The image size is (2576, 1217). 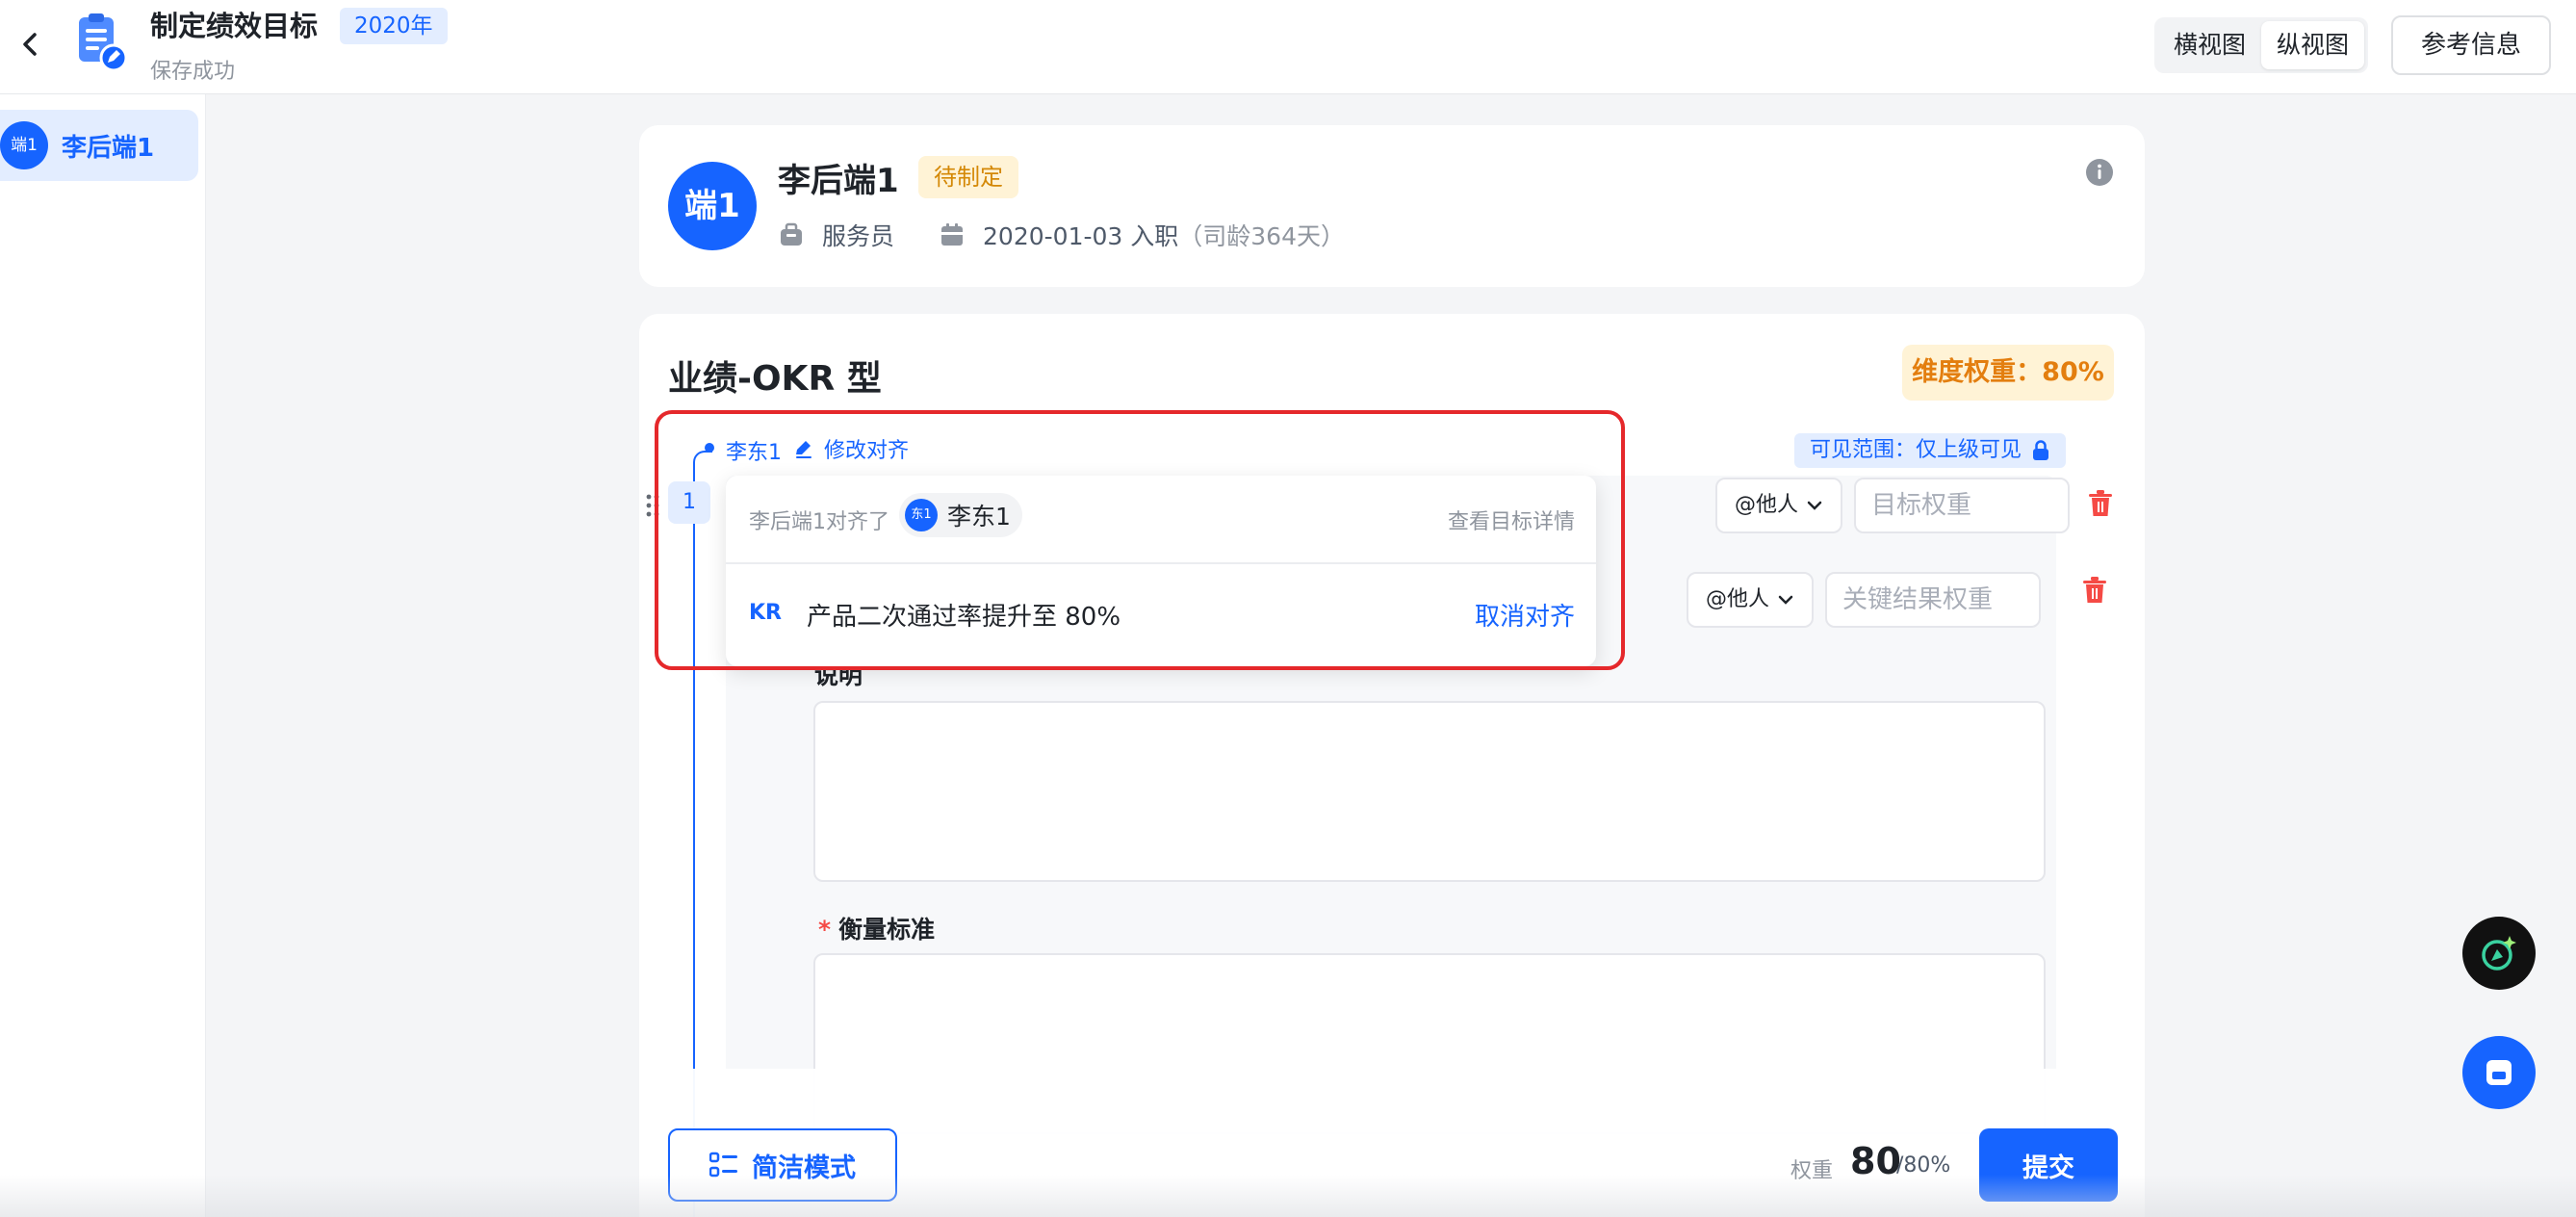 I want to click on weight-total: /80%, so click(x=1923, y=1165).